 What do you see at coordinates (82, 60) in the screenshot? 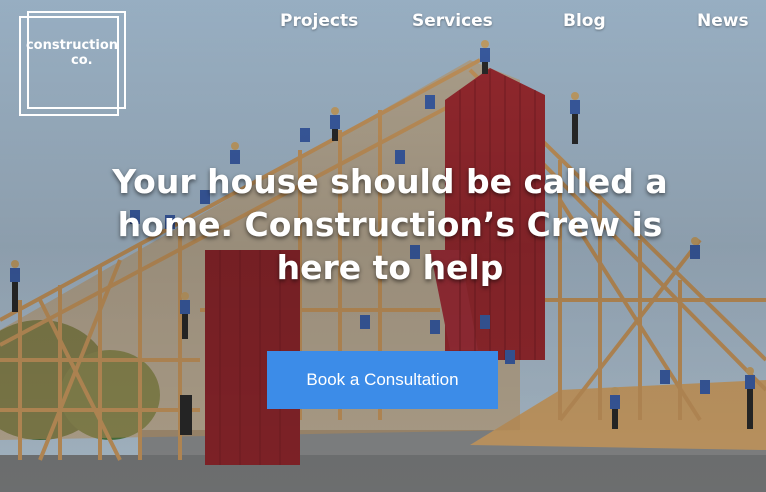
I see `logo-line-2: co.` at bounding box center [82, 60].